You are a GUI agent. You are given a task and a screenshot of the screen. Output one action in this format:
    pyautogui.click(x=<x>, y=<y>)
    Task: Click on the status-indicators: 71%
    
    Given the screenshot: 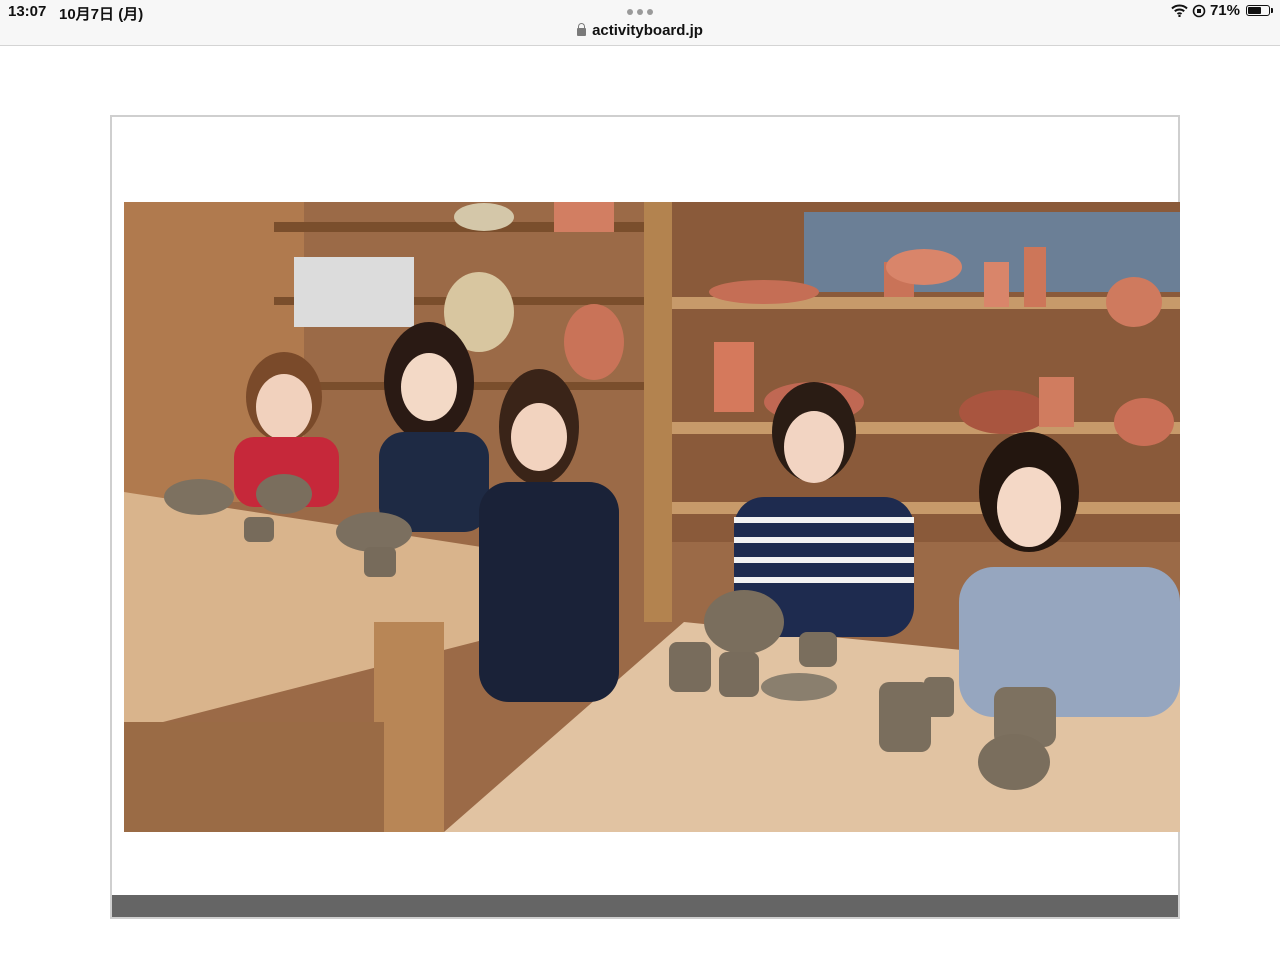 What is the action you would take?
    pyautogui.click(x=1222, y=10)
    